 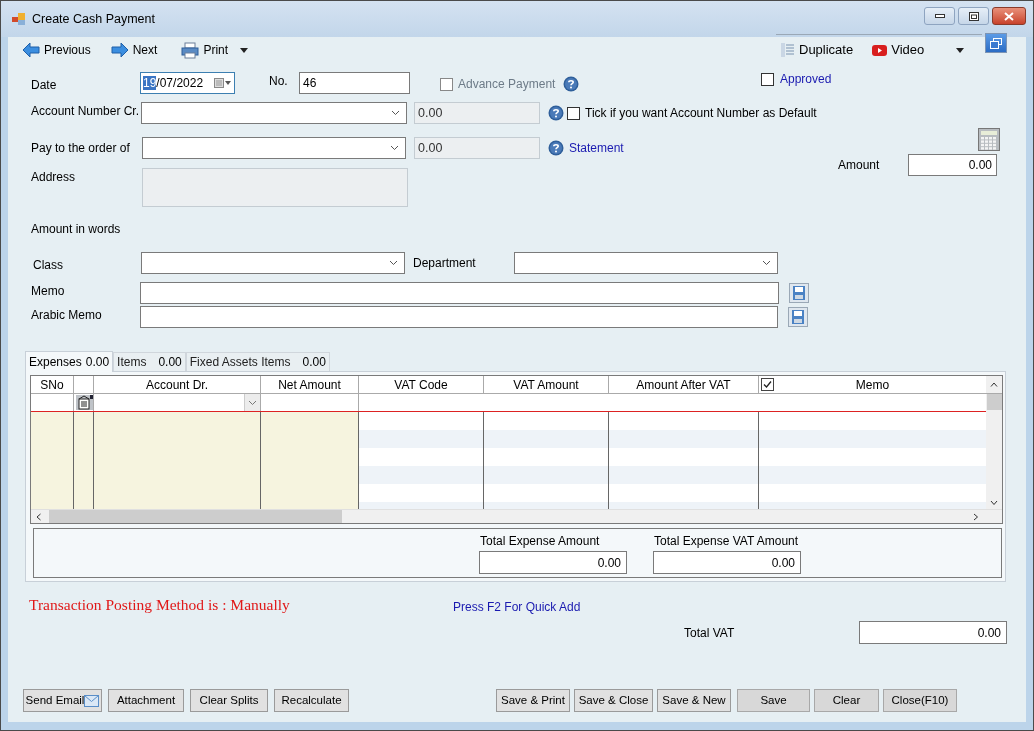 What do you see at coordinates (215, 50) in the screenshot?
I see `toolbar-print-button: Print` at bounding box center [215, 50].